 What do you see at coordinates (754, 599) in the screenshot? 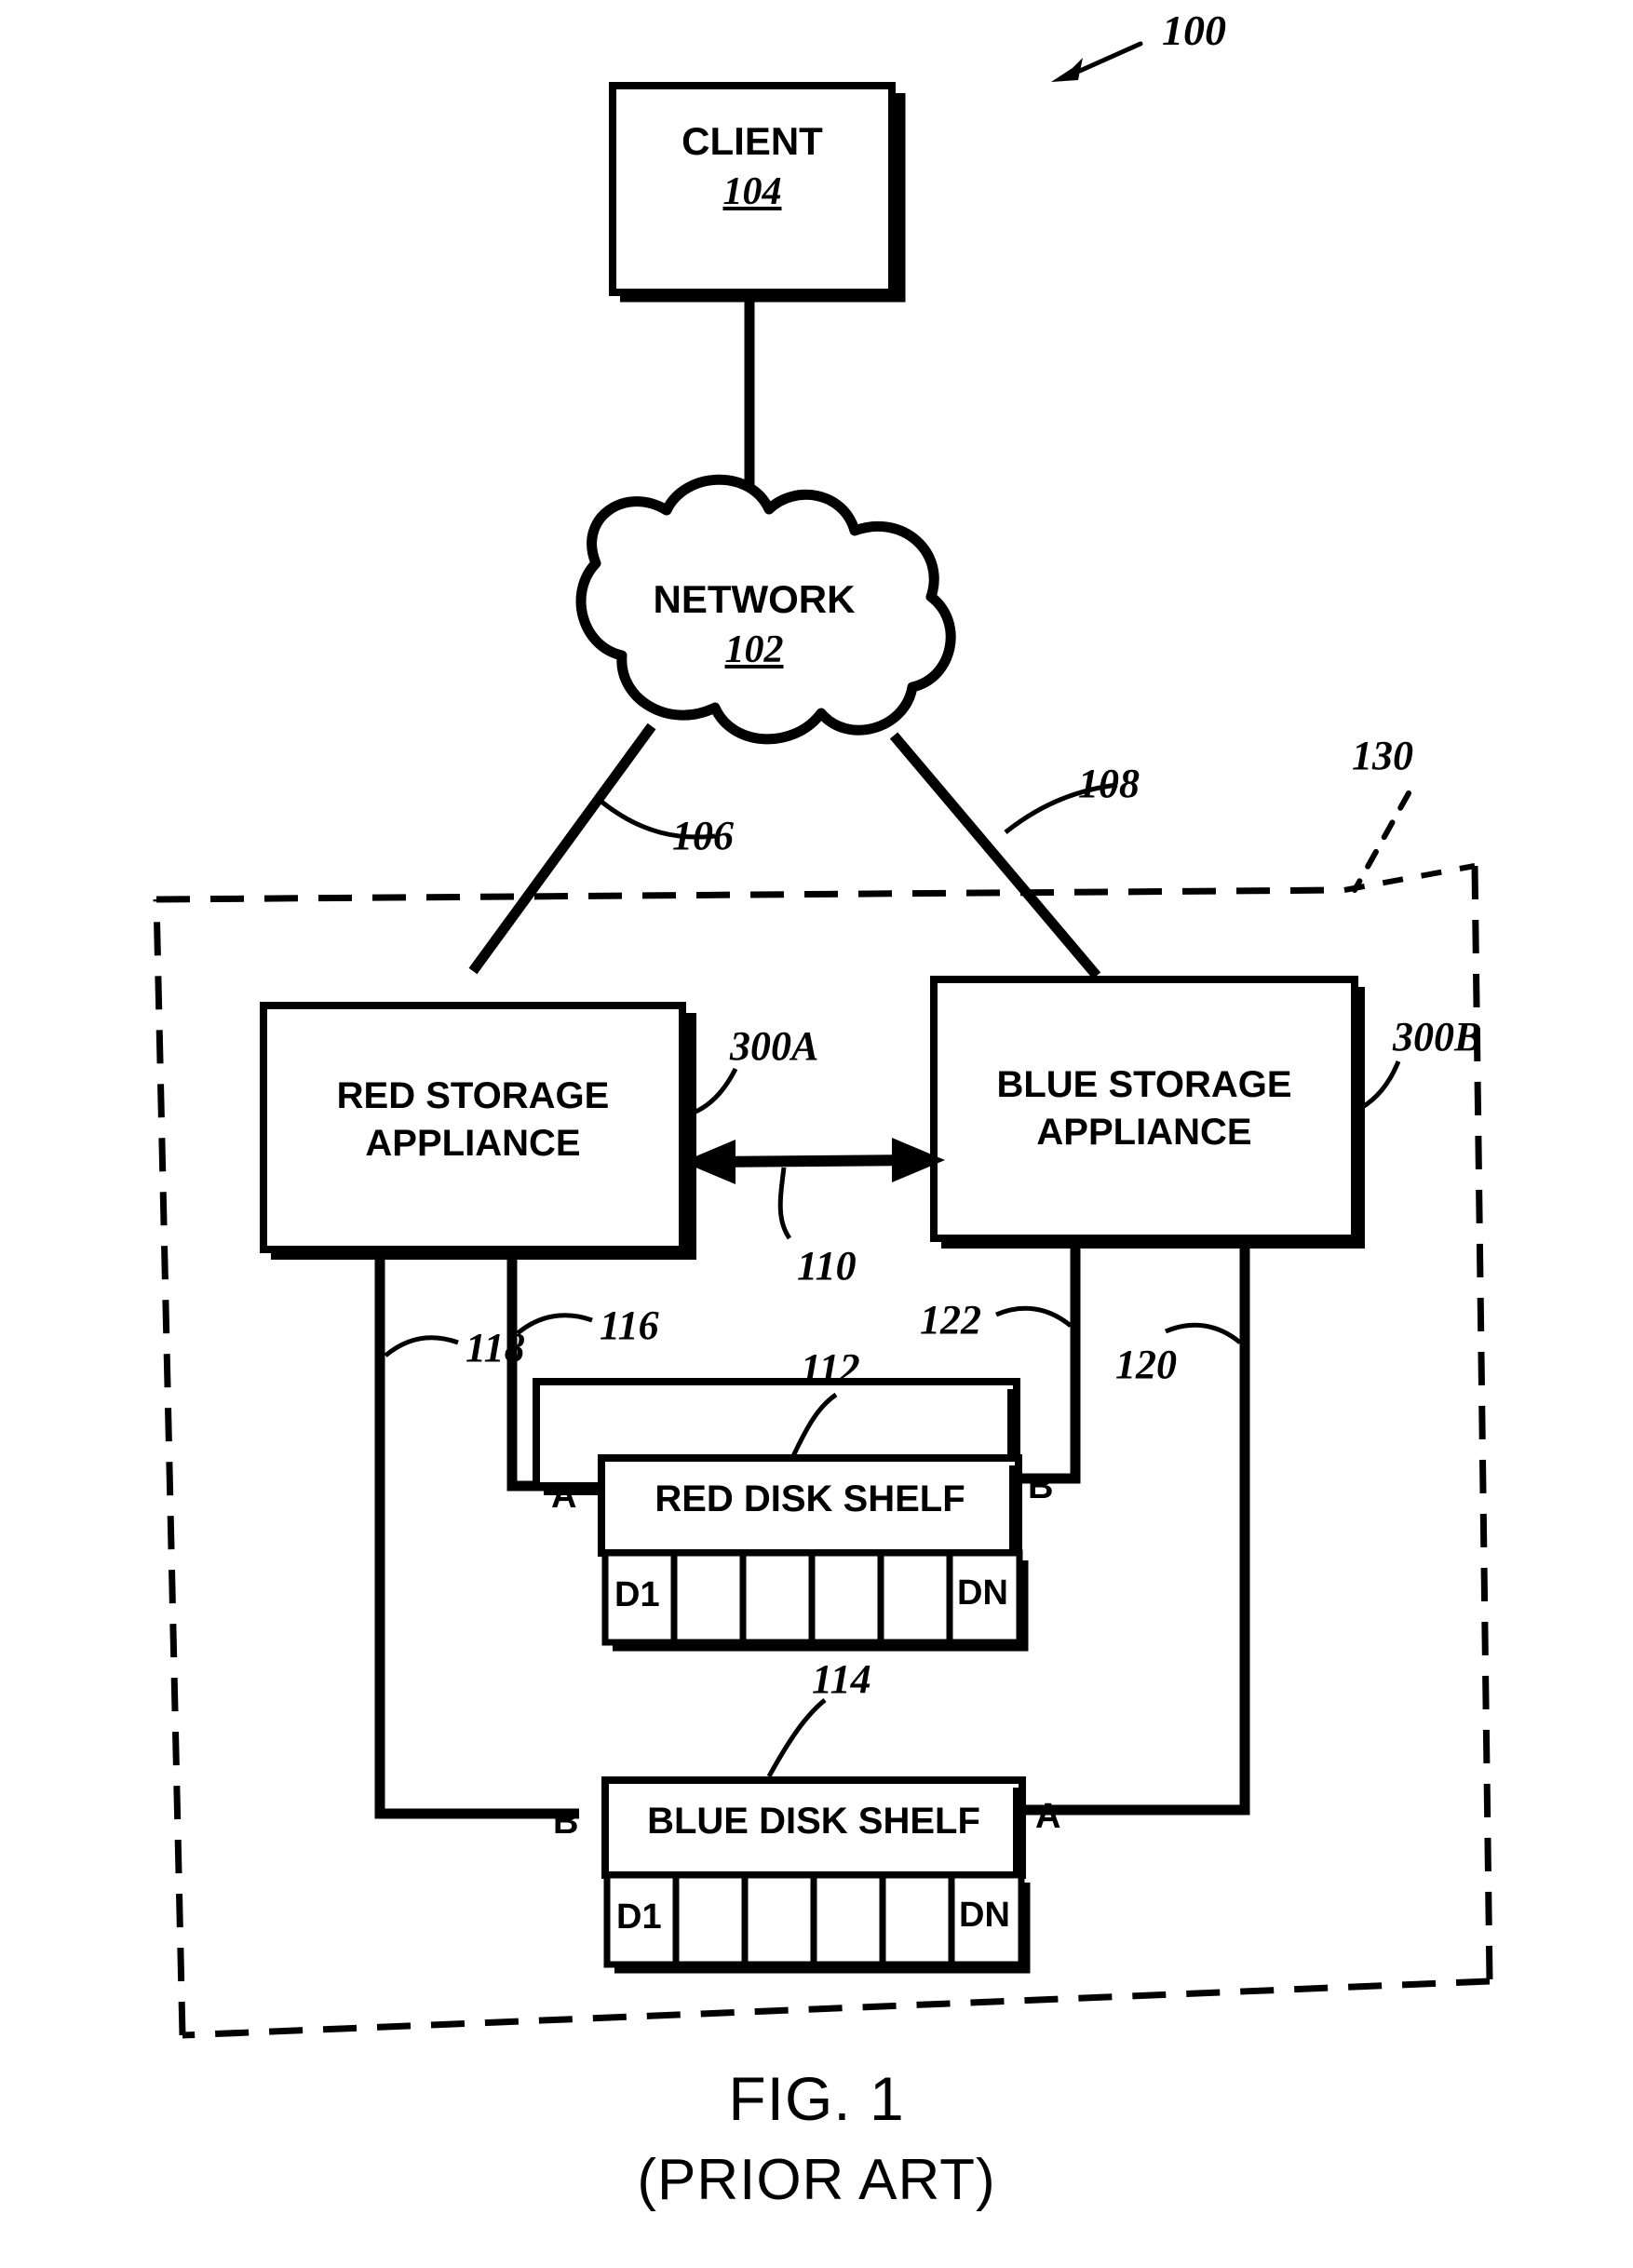
I see `network-title-text: NETWORK` at bounding box center [754, 599].